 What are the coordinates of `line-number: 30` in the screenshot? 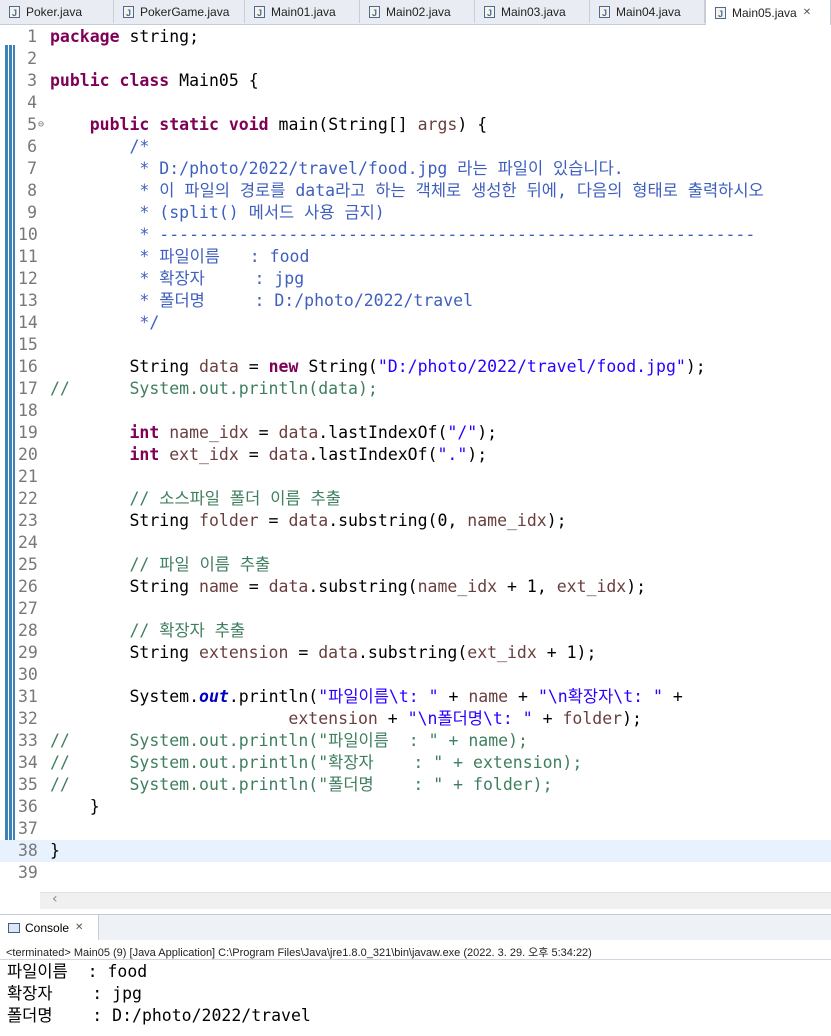 It's located at (28, 674).